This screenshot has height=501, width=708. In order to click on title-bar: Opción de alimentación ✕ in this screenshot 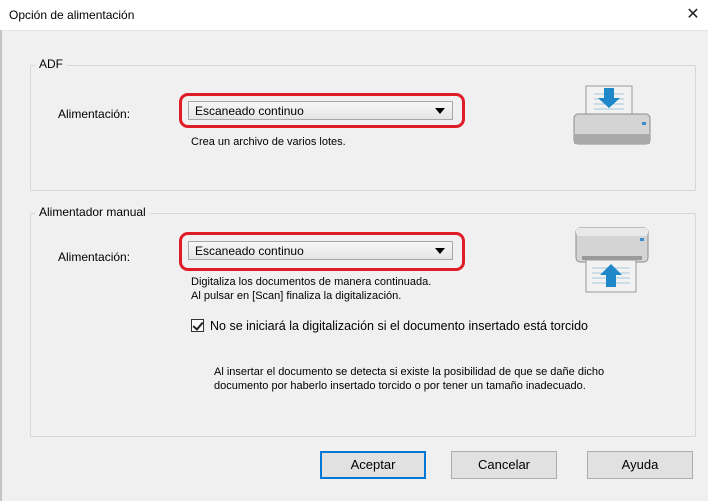, I will do `click(354, 15)`.